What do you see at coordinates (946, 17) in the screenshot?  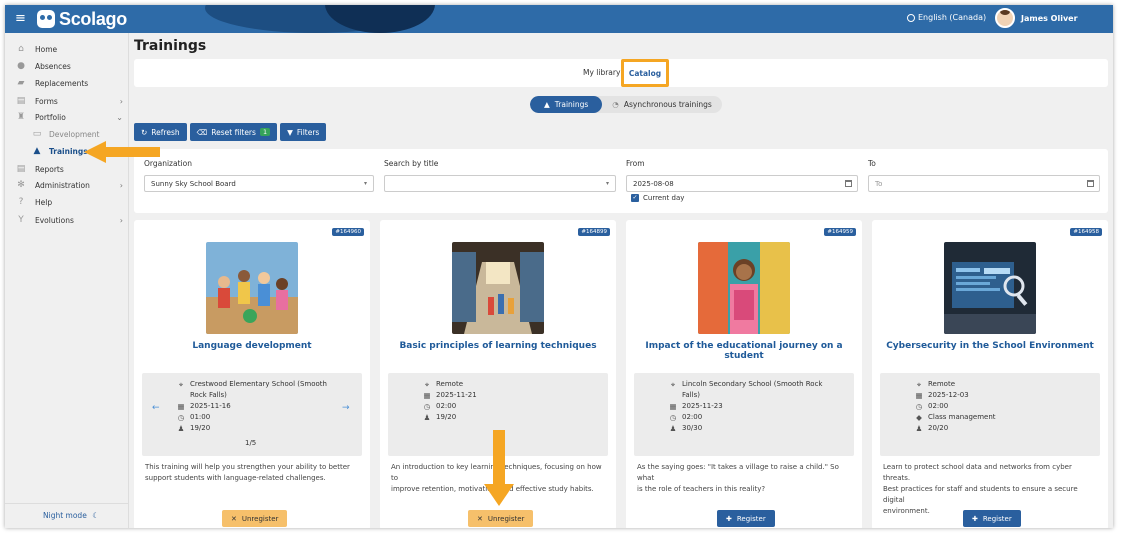 I see `language-selector: English (Canada)` at bounding box center [946, 17].